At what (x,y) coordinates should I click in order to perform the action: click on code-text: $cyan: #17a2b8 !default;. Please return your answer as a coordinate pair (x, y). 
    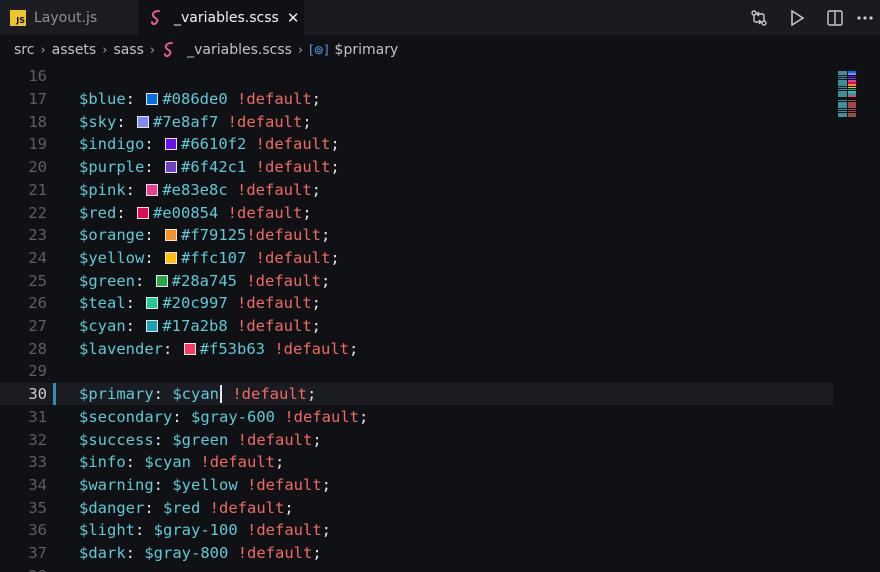
    Looking at the image, I should click on (200, 326).